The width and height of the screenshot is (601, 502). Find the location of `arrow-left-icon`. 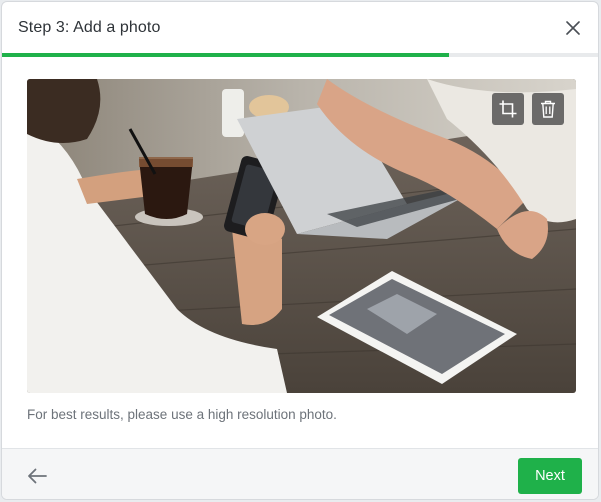

arrow-left-icon is located at coordinates (37, 476).